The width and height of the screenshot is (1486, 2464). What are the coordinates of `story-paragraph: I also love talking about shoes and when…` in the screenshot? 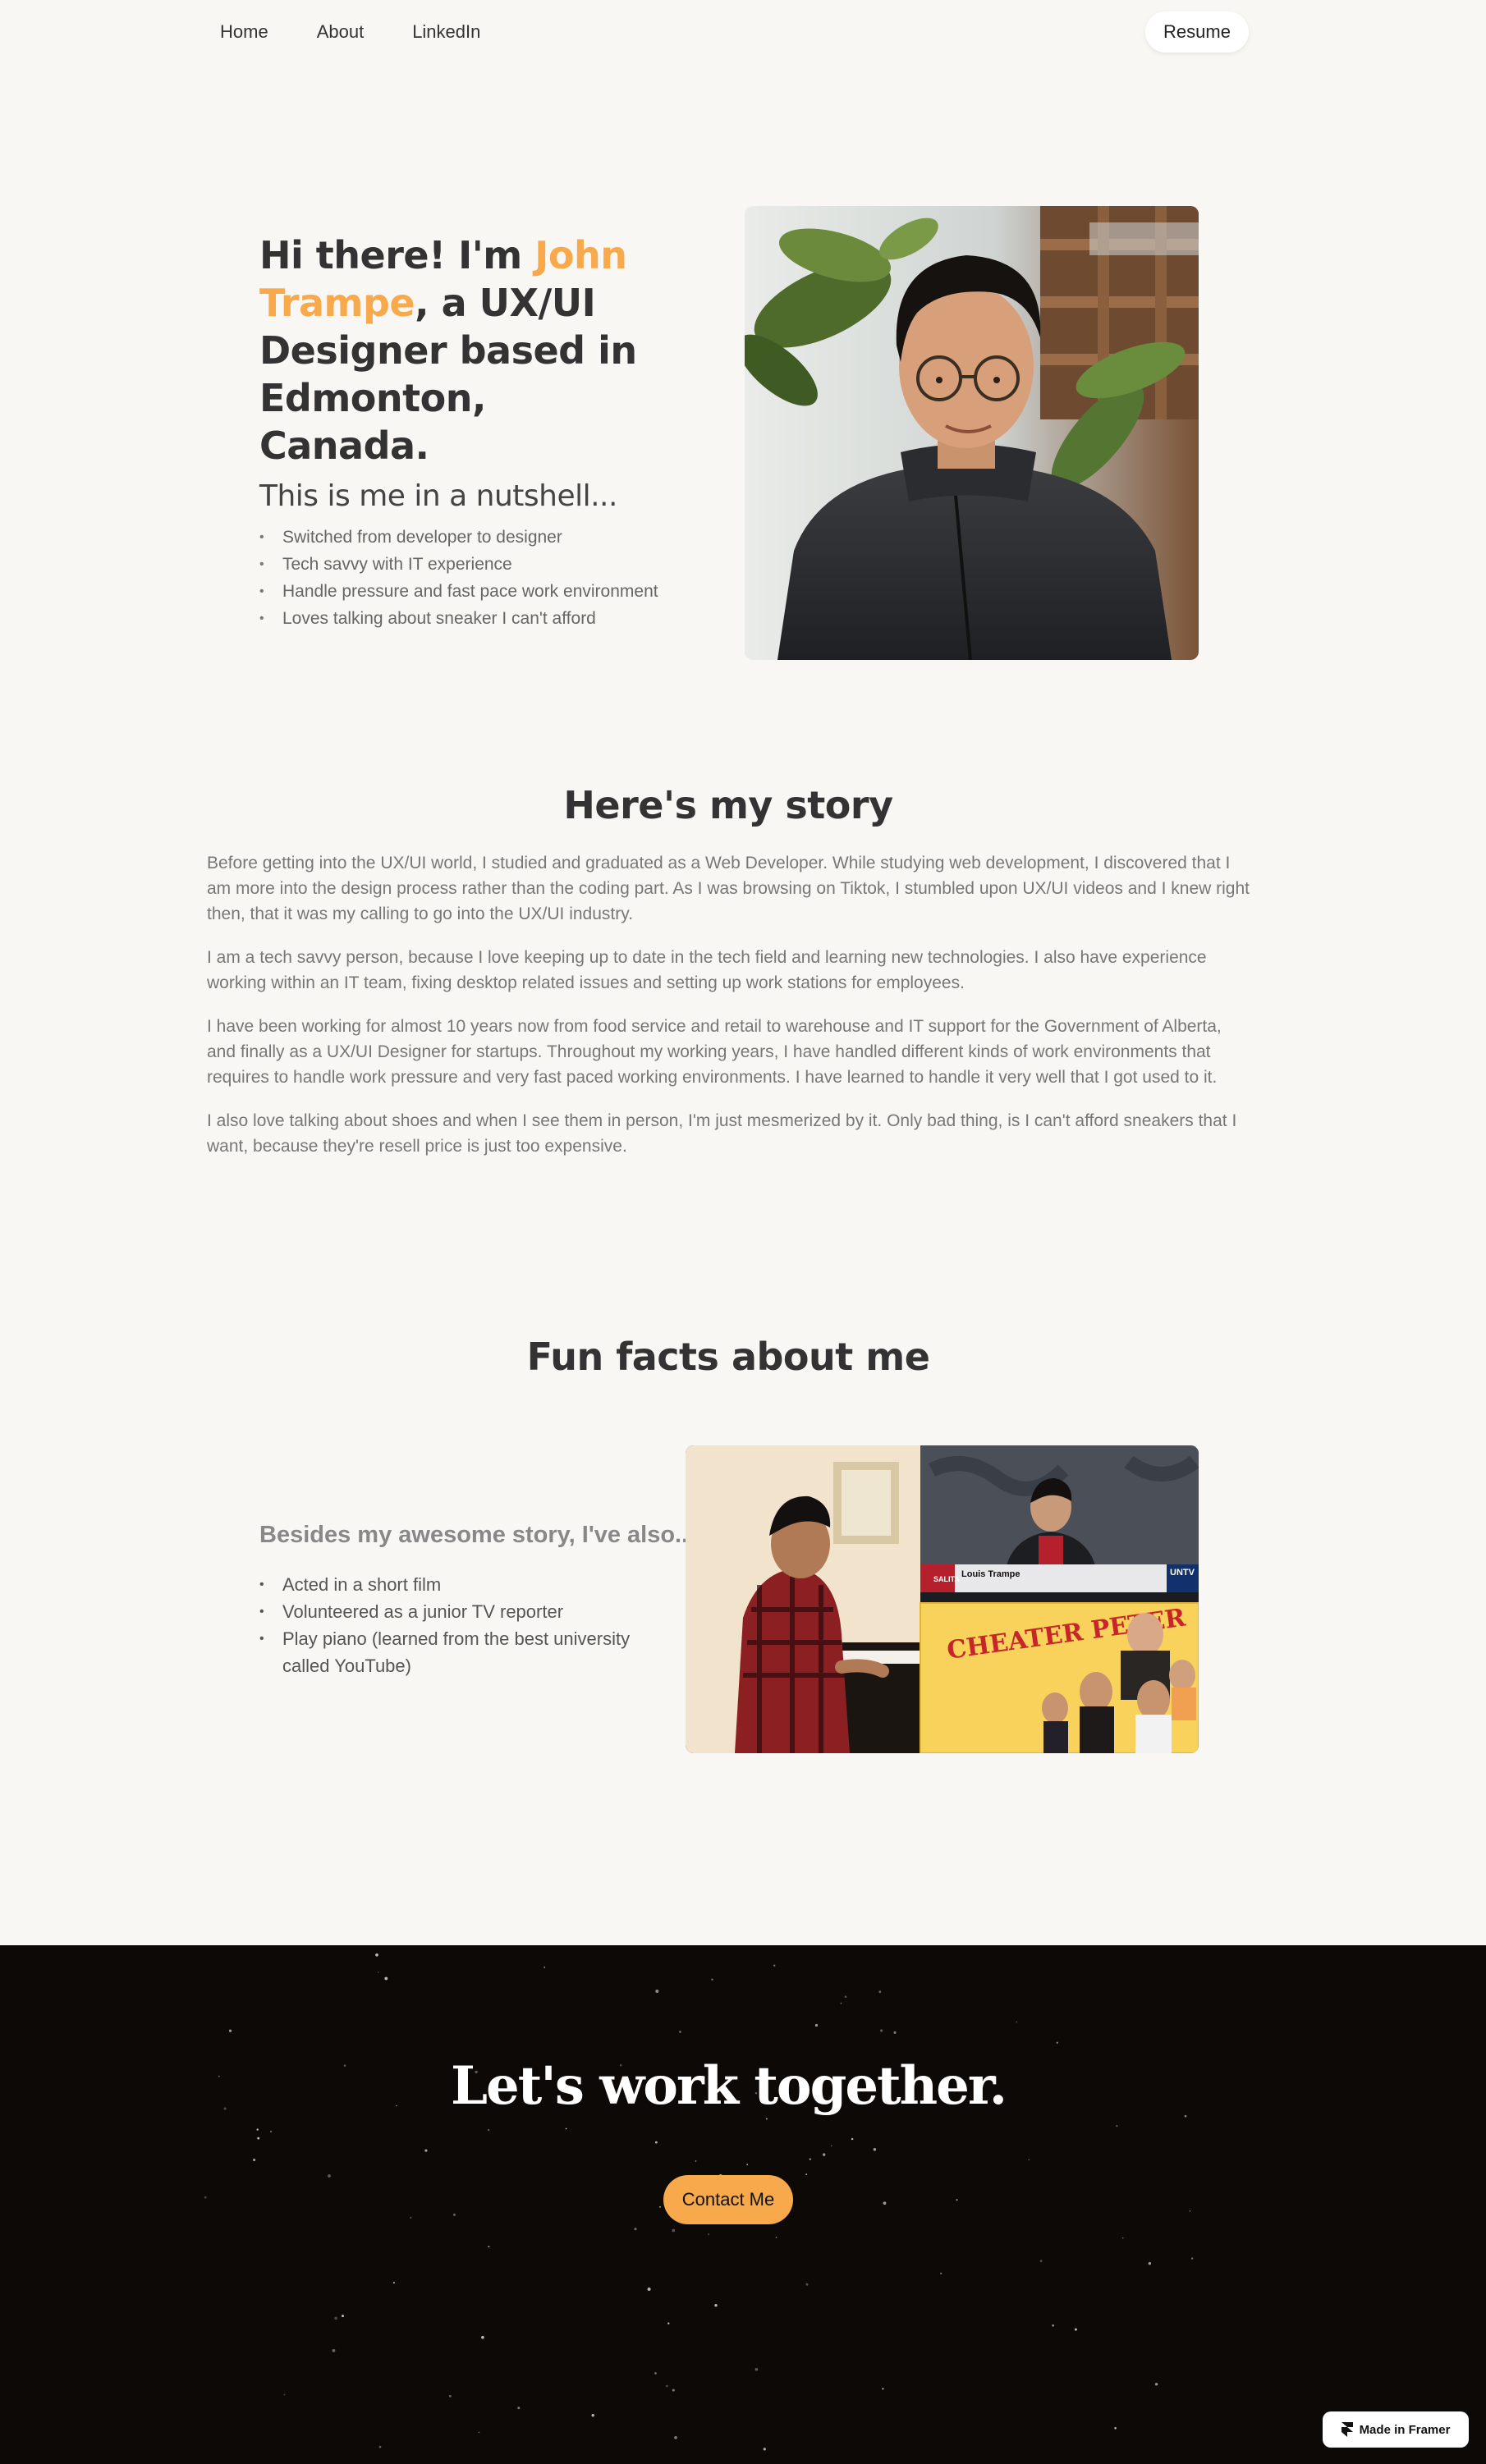 It's located at (722, 1134).